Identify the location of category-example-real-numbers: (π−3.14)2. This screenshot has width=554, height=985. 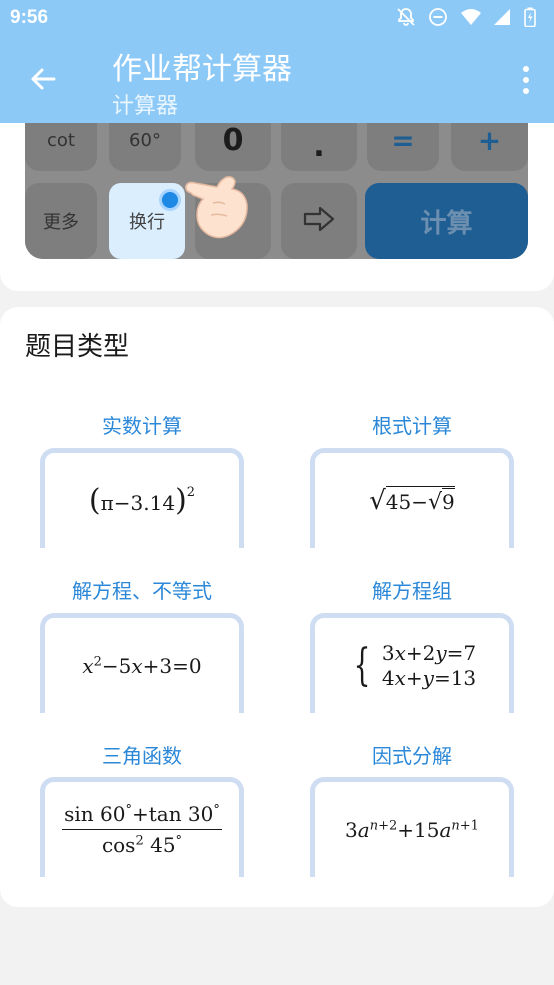
(142, 498).